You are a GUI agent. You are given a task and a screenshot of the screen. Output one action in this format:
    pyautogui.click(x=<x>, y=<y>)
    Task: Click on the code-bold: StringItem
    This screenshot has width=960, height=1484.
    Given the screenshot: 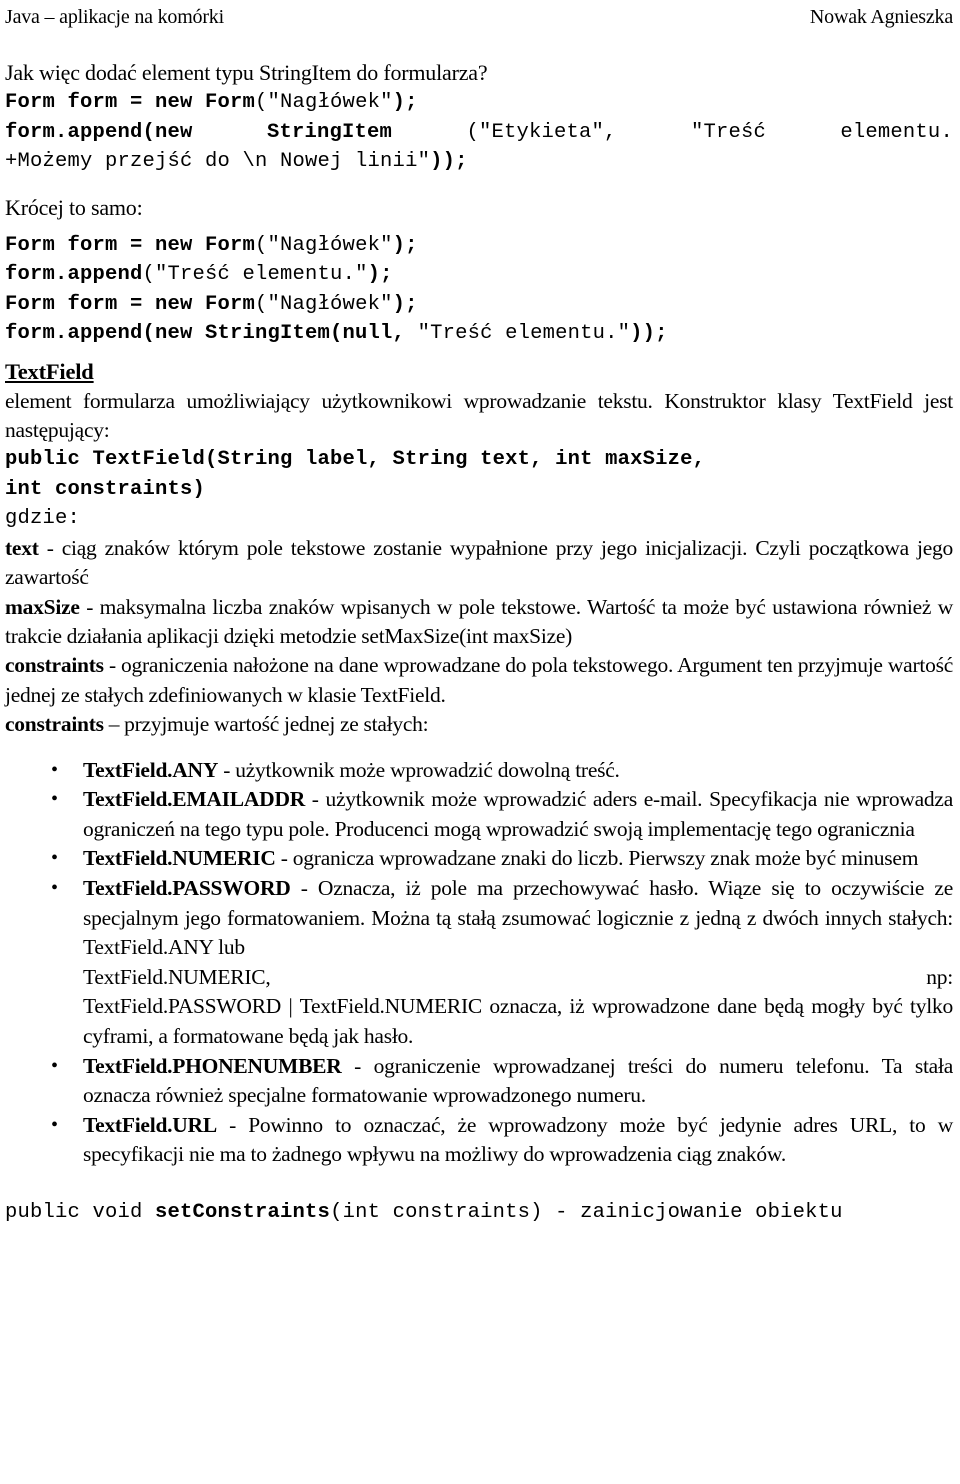 What is the action you would take?
    pyautogui.click(x=329, y=132)
    